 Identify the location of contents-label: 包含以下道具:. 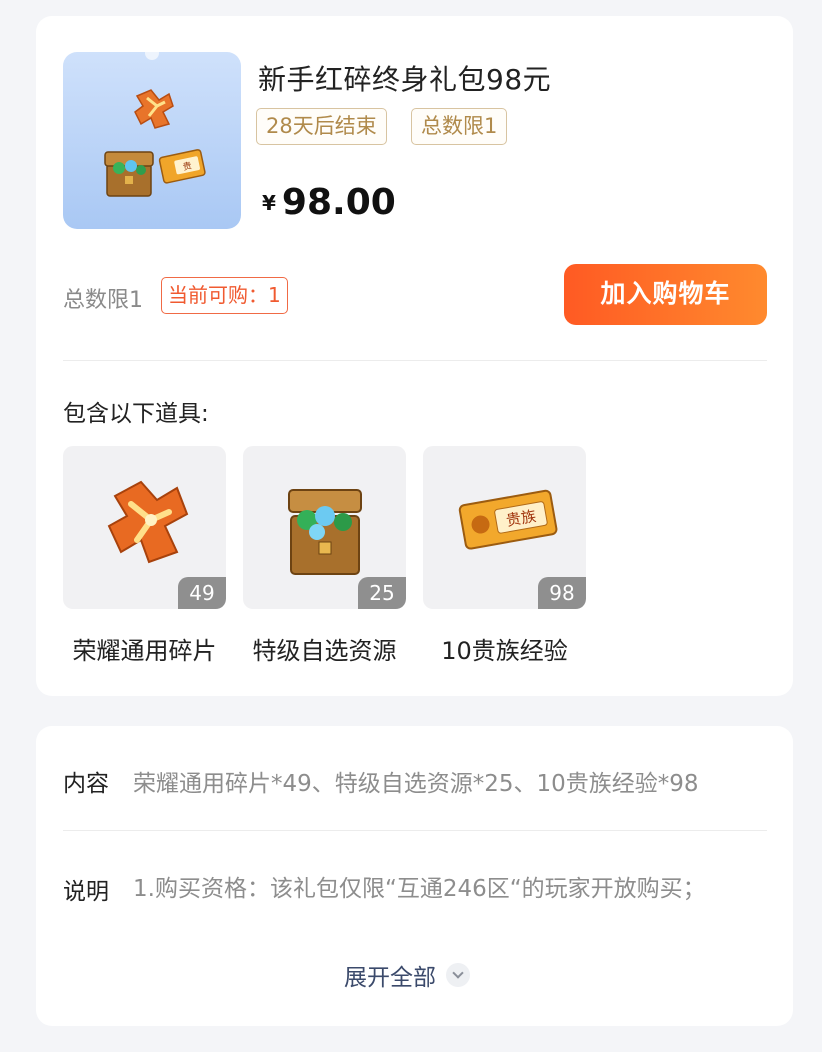
(136, 414).